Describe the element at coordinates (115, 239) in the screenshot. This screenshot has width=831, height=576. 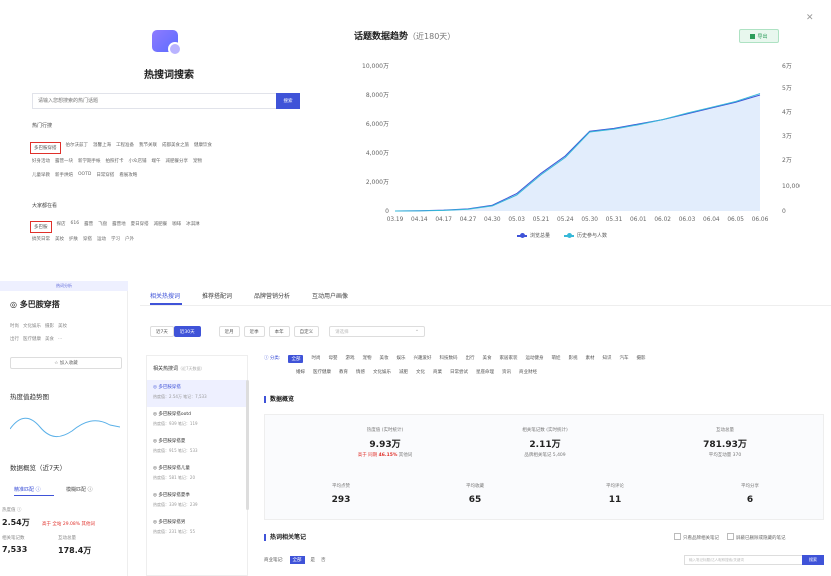
I see `tag-item: 学习` at that location.